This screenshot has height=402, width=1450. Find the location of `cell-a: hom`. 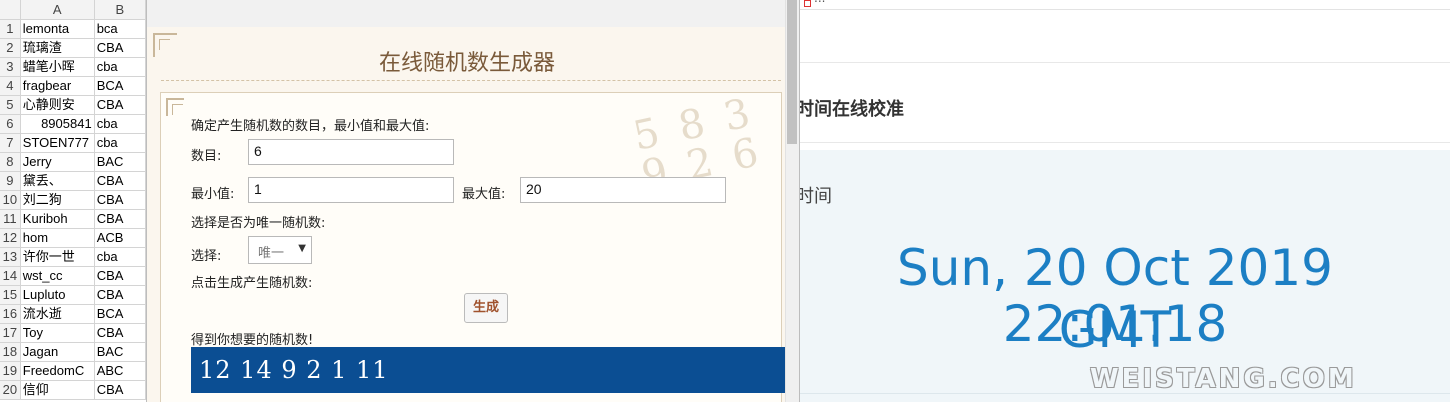

cell-a: hom is located at coordinates (57, 238).